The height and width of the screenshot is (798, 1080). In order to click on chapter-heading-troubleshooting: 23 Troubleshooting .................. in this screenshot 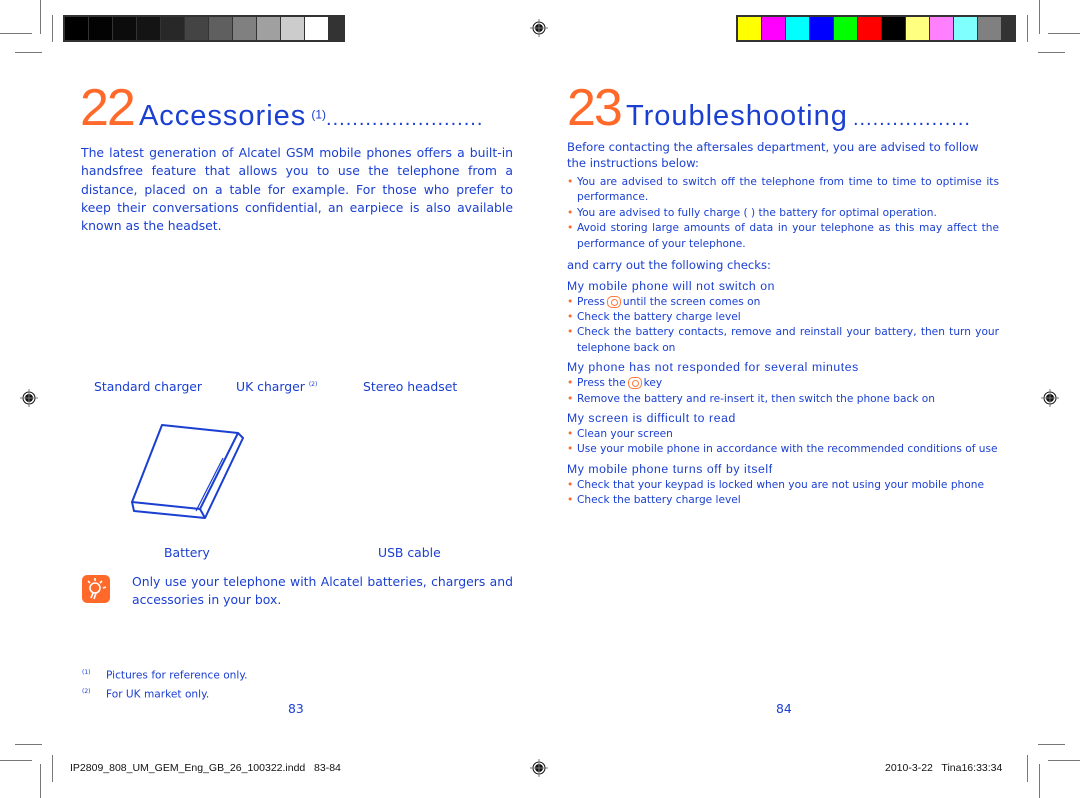, I will do `click(769, 108)`.